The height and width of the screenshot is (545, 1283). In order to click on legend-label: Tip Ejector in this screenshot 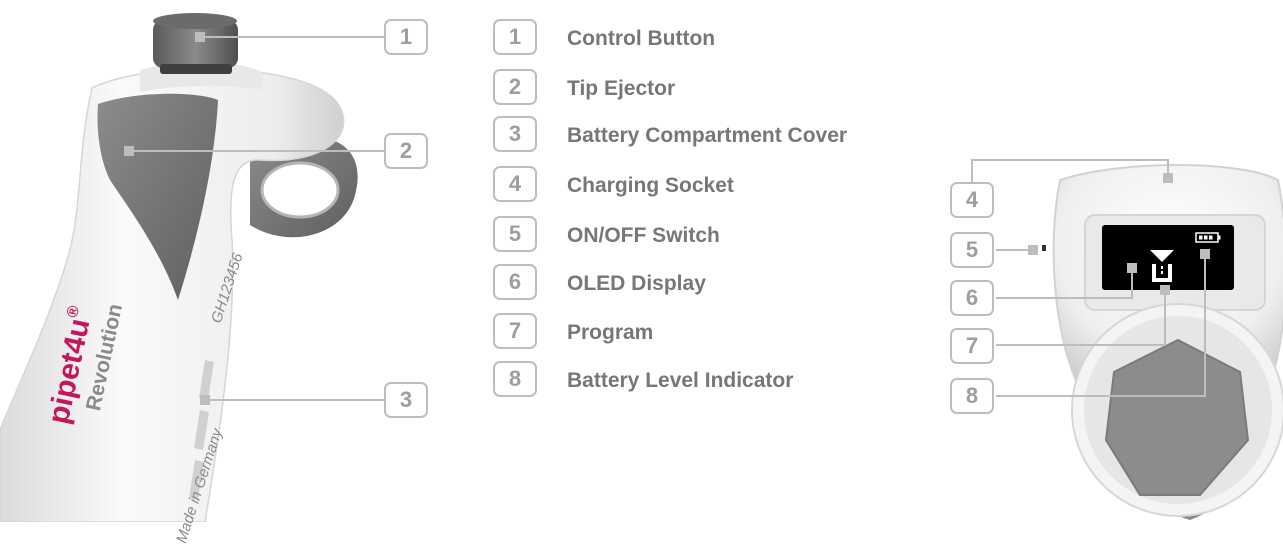, I will do `click(621, 88)`.